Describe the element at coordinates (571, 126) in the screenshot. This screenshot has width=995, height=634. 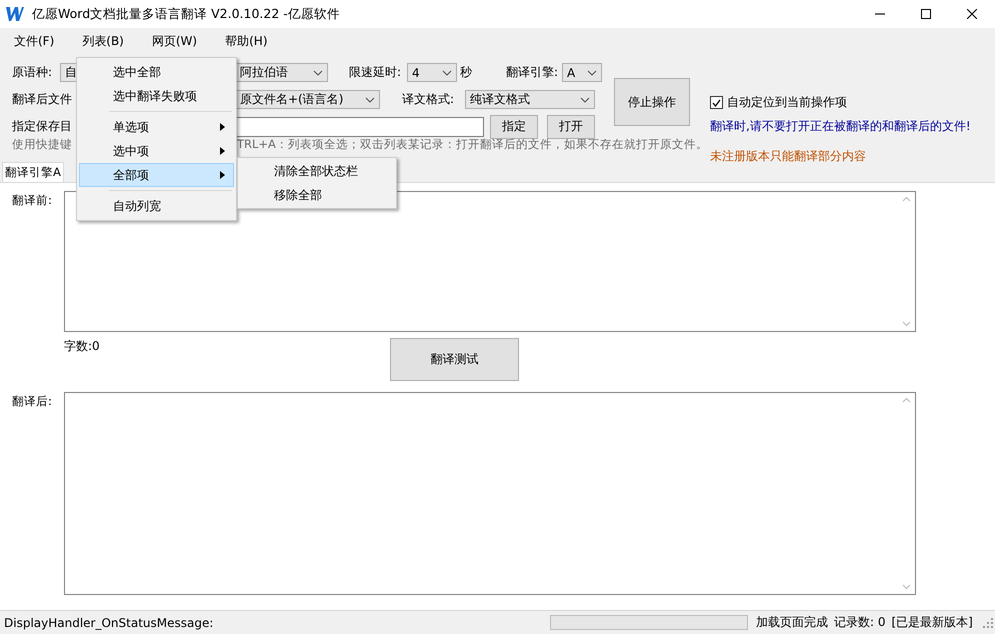
I see `open-folder-button: 打开` at that location.